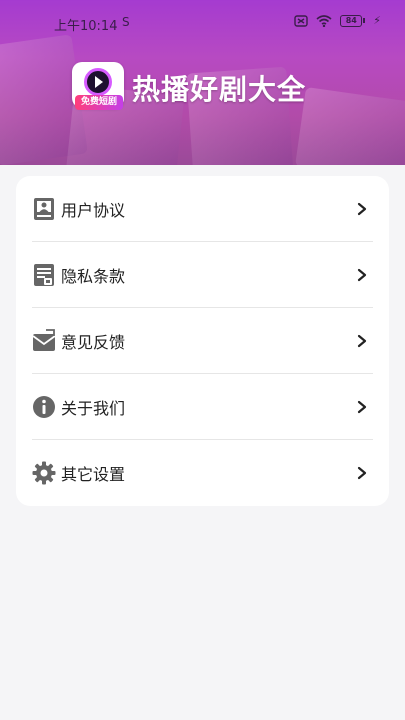  I want to click on feedback-icon, so click(44, 341).